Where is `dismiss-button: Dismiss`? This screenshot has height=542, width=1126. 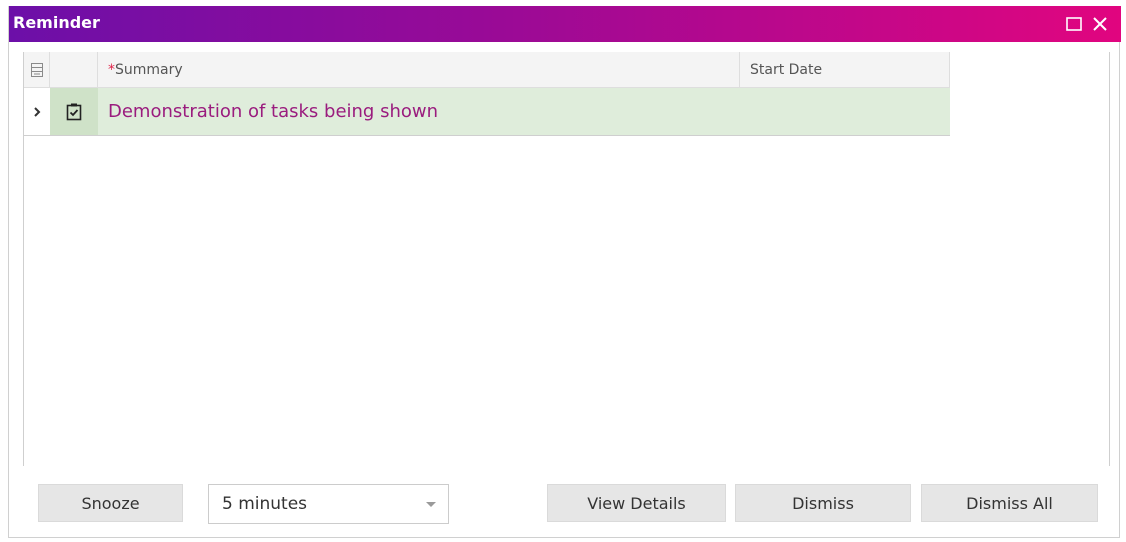 dismiss-button: Dismiss is located at coordinates (823, 503).